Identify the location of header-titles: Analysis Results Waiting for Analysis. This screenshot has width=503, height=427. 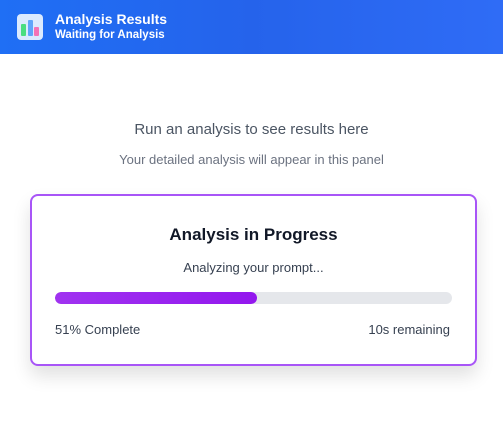
(111, 27).